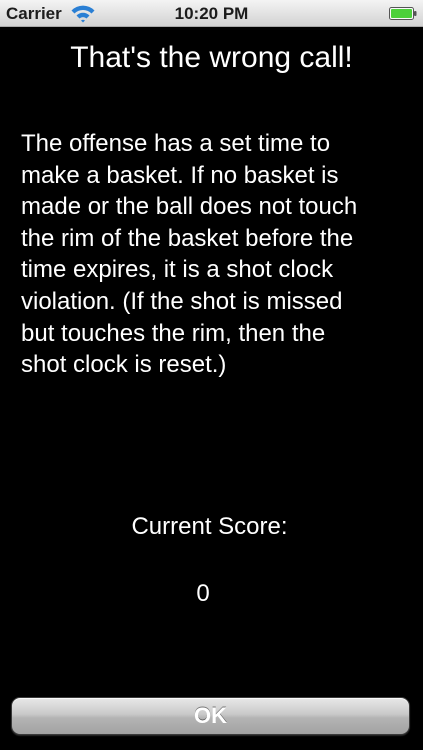  I want to click on status-time: 10:20 PM, so click(211, 13).